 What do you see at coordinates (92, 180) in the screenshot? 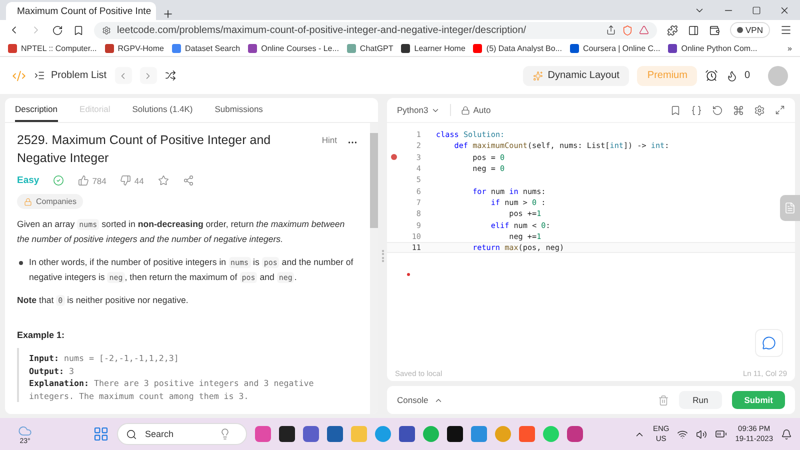
I see `like-button: 784` at bounding box center [92, 180].